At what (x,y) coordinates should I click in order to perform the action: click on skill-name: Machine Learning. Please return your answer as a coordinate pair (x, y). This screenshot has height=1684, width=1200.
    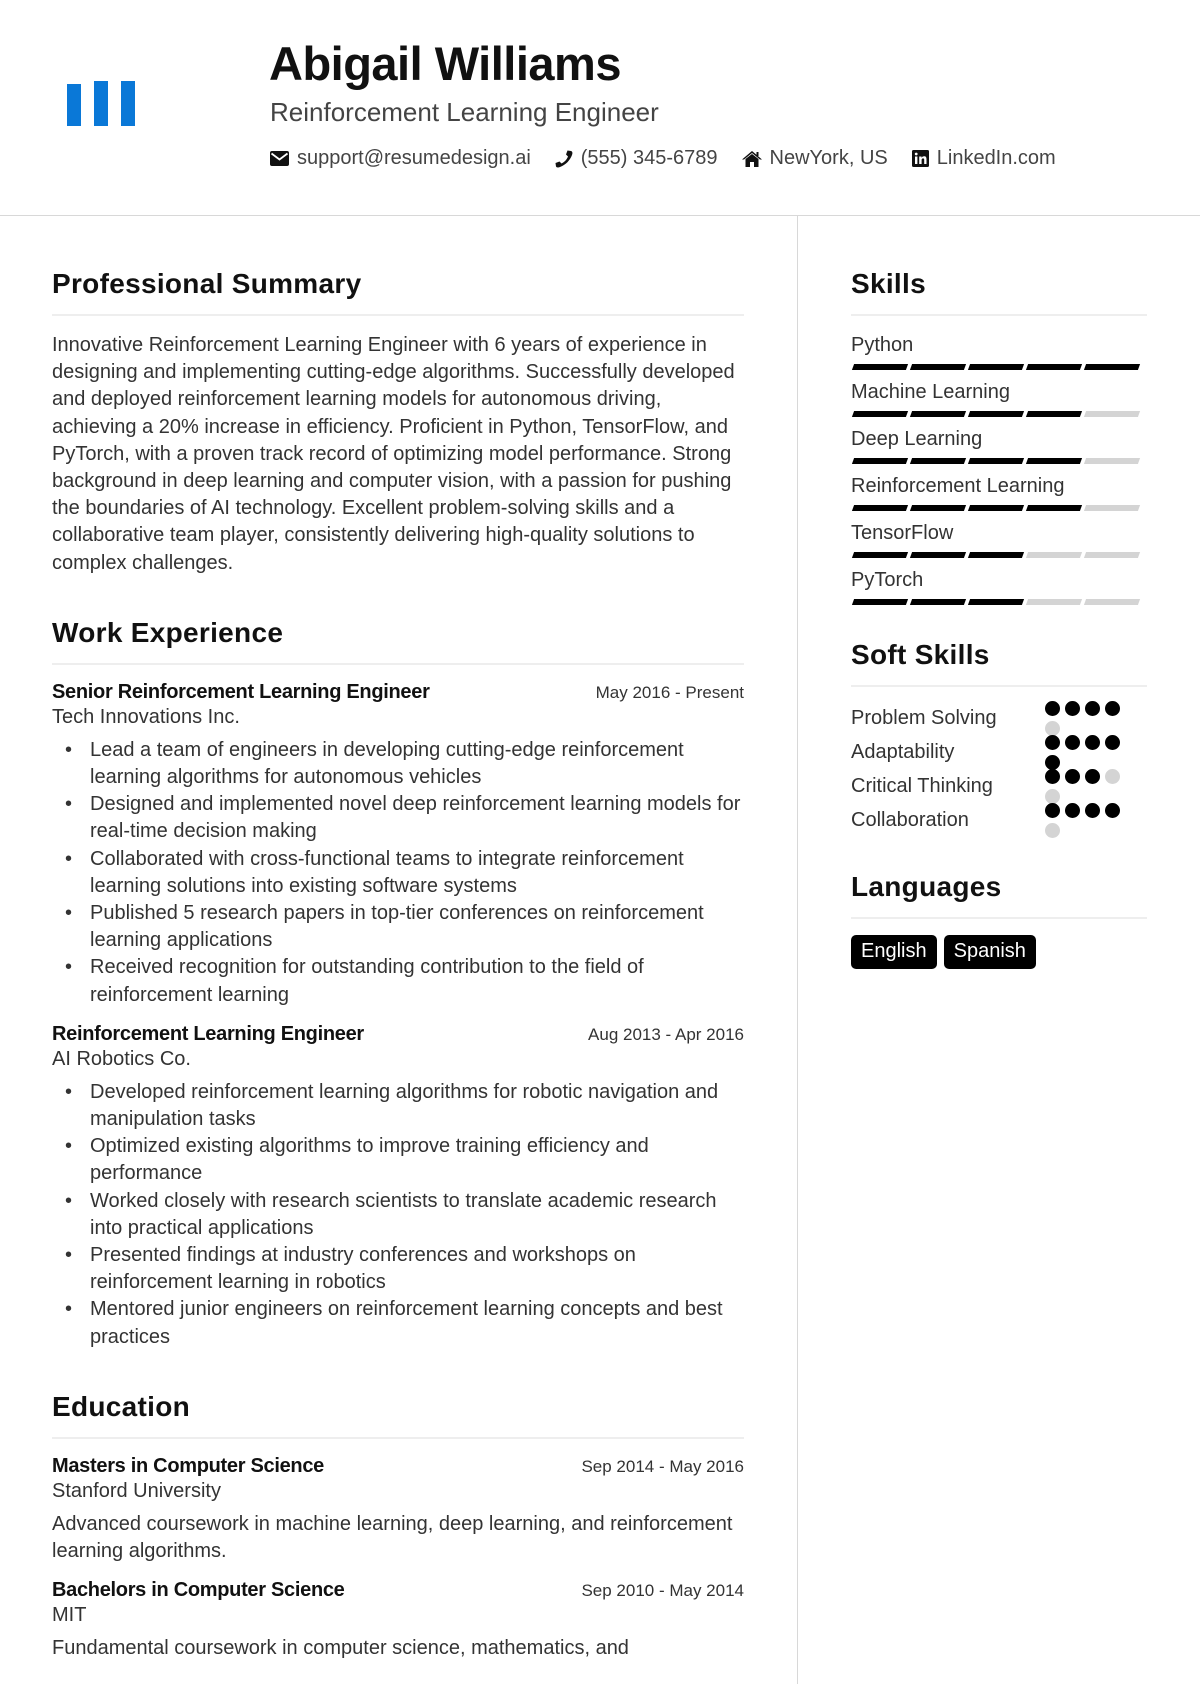
    Looking at the image, I should click on (930, 392).